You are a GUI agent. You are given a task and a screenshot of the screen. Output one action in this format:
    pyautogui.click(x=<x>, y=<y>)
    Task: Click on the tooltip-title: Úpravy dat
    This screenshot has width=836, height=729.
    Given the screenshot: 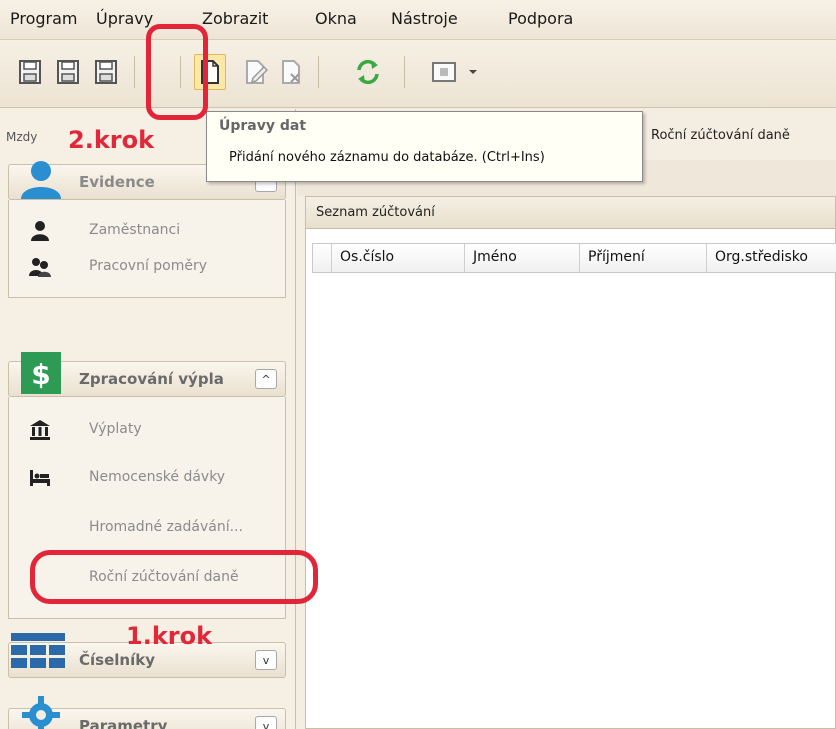 What is the action you would take?
    pyautogui.click(x=263, y=126)
    